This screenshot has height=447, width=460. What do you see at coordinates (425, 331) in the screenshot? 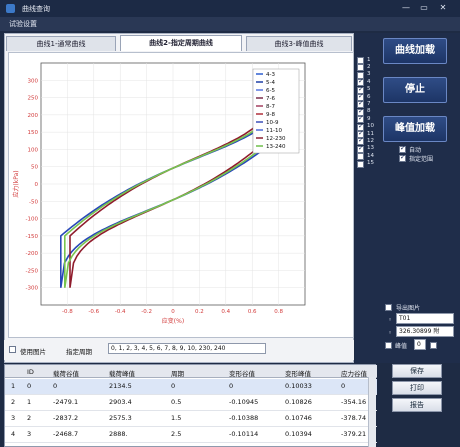
I see `value2-field: 326.30899 附` at bounding box center [425, 331].